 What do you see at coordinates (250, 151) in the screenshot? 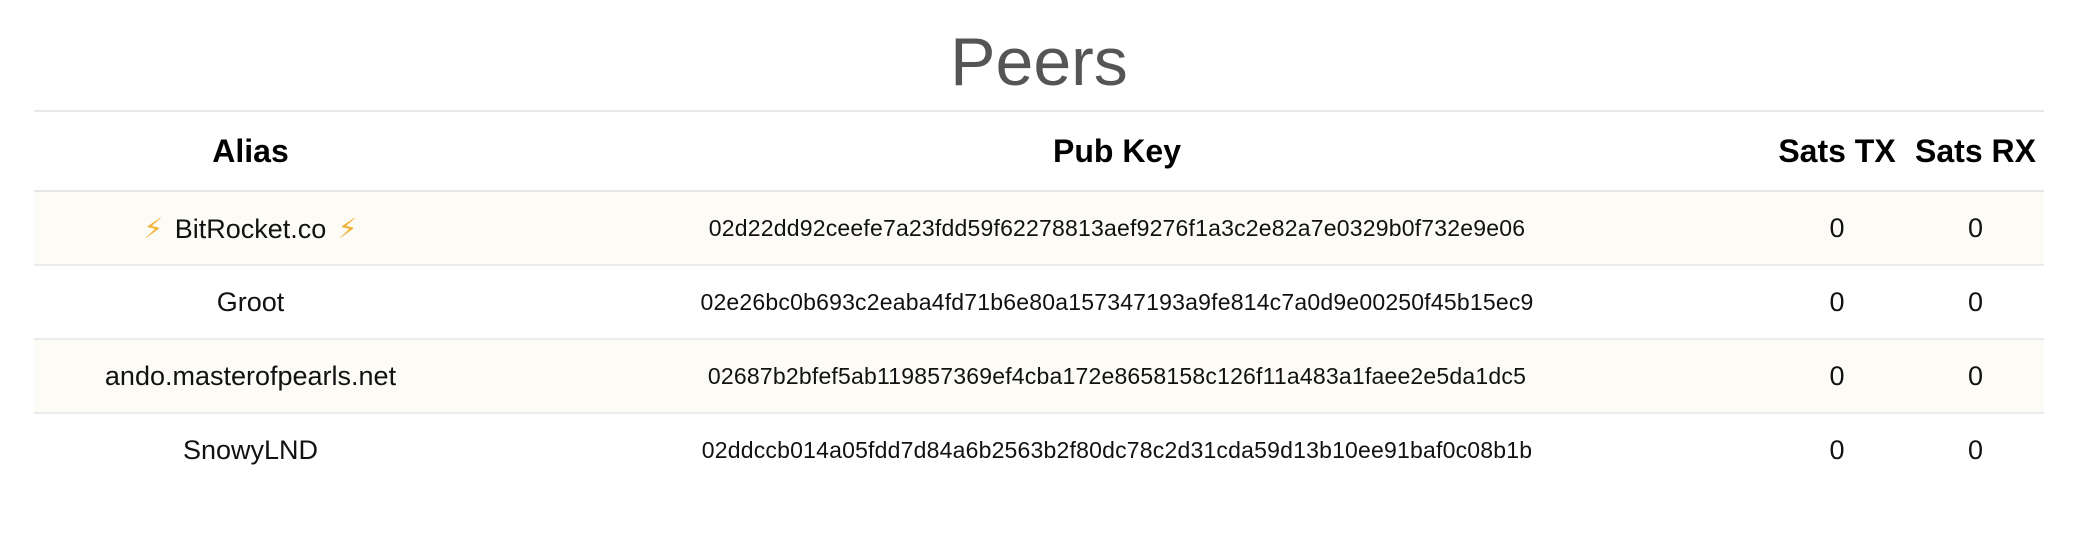
I see `column-header-alias: Alias` at bounding box center [250, 151].